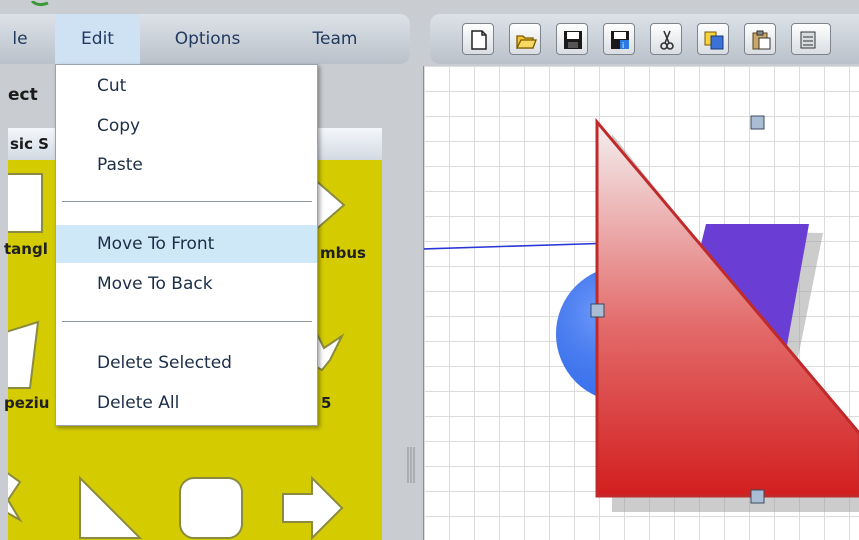 Image resolution: width=859 pixels, height=540 pixels. I want to click on menu-team: Team, so click(335, 39).